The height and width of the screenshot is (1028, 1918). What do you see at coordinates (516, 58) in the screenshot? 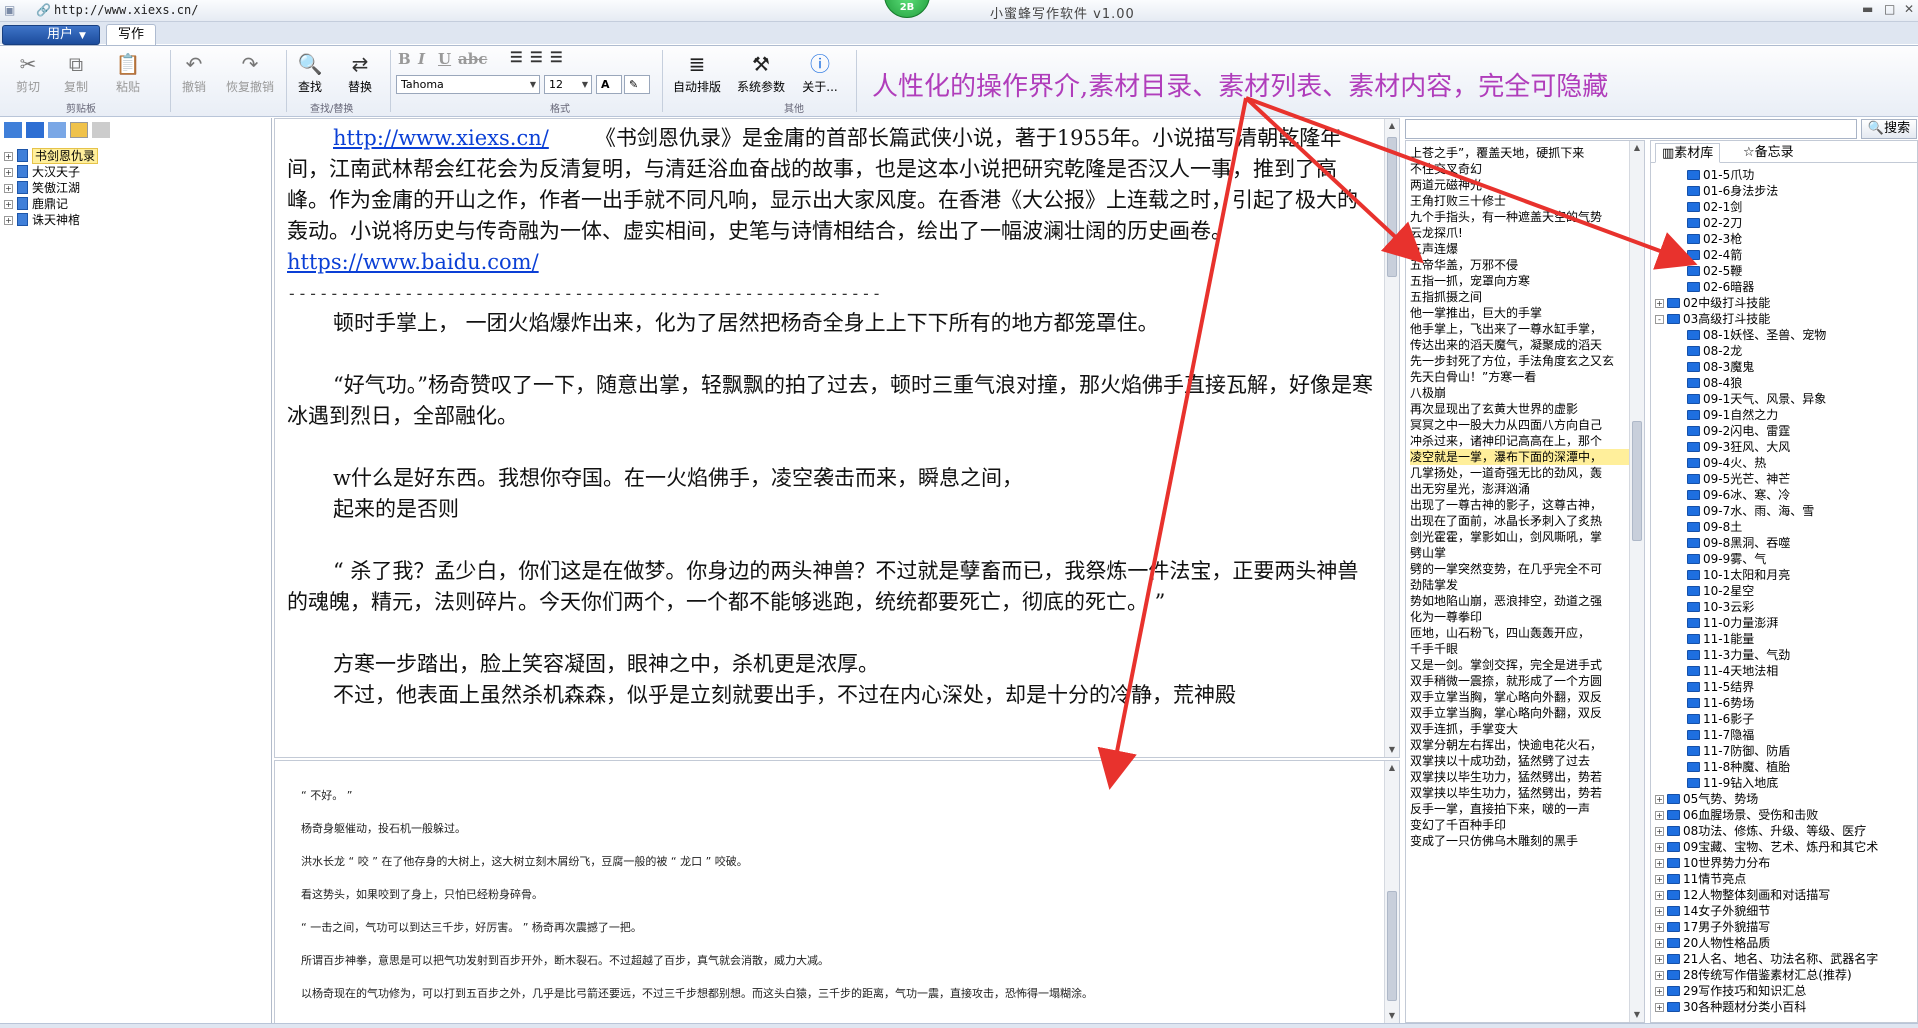
I see `align-left-icon: ☰` at bounding box center [516, 58].